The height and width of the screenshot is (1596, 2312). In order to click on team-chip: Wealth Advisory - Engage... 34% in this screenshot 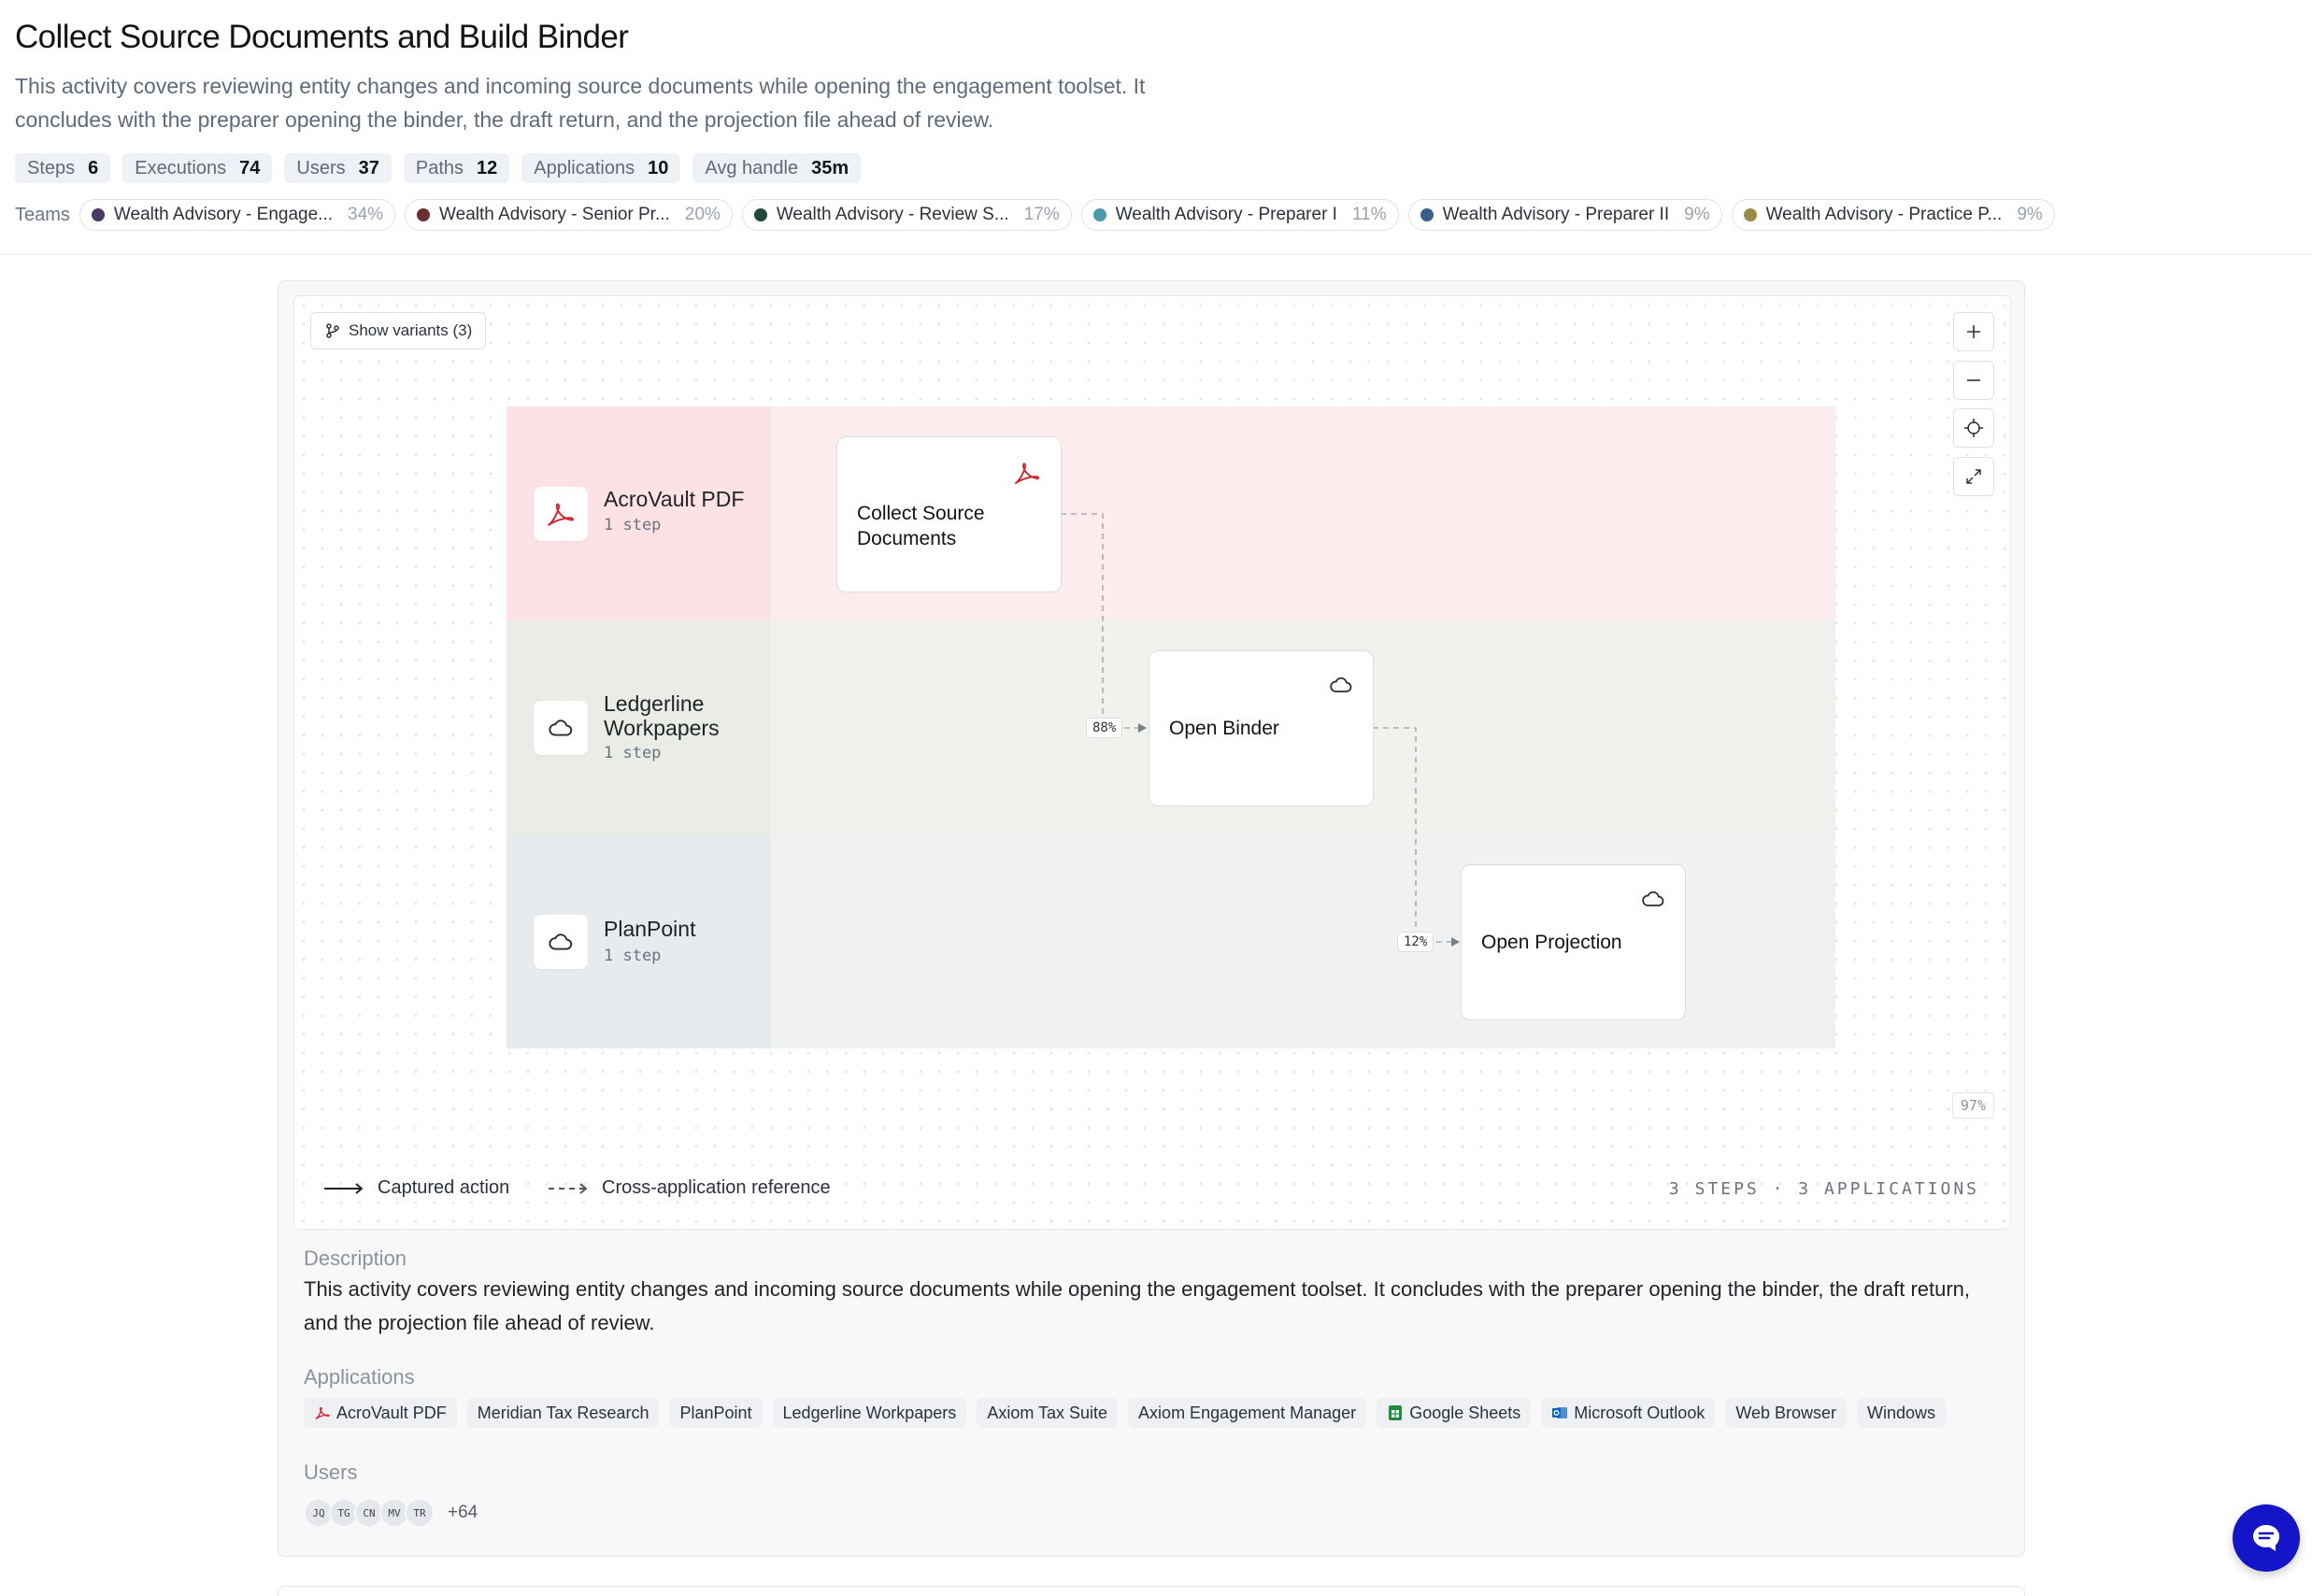, I will do `click(237, 215)`.